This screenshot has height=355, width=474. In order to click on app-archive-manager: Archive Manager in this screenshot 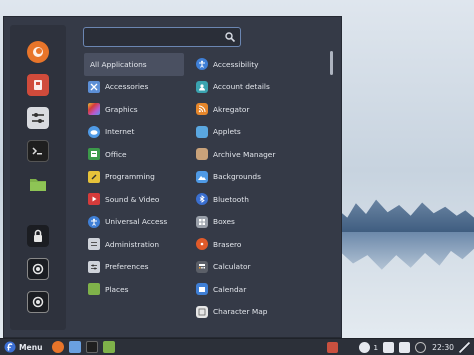, I will do `click(259, 154)`.